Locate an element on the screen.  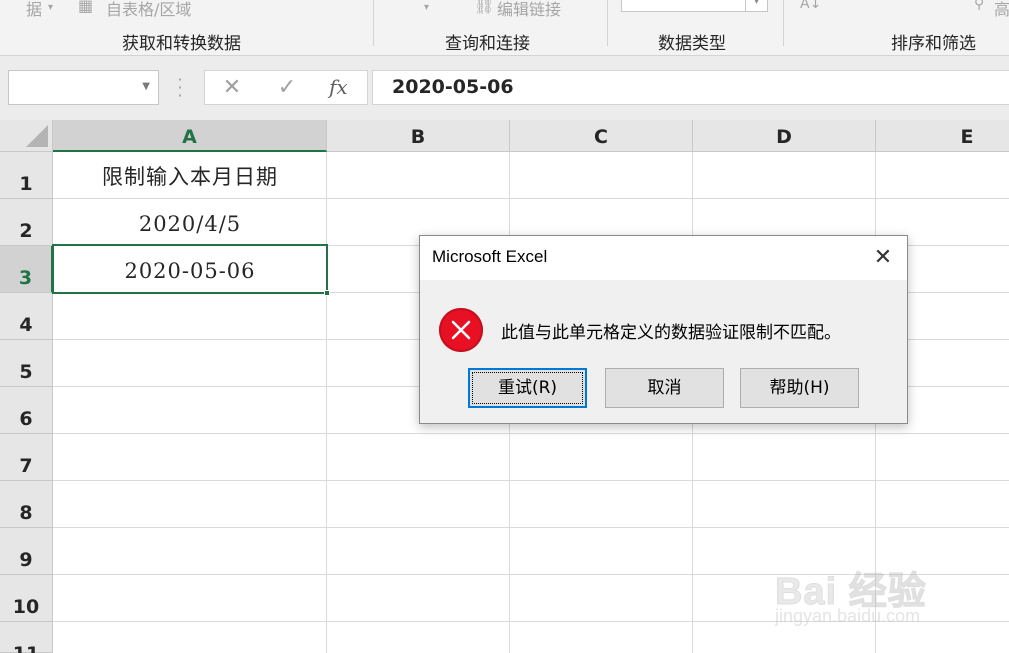
group-sort-filter-label: 排序和筛选 is located at coordinates (933, 44).